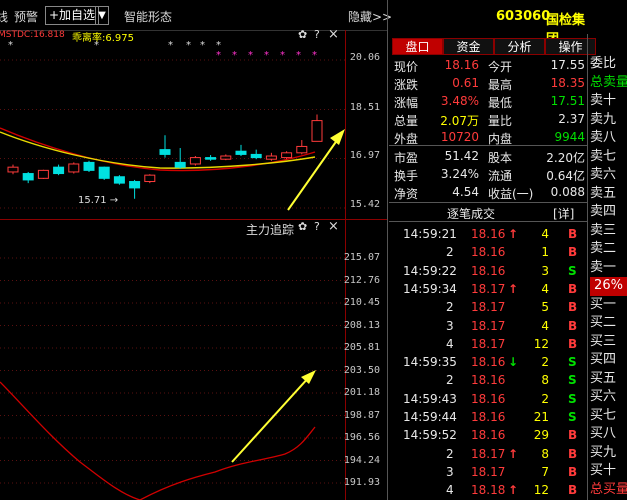  Describe the element at coordinates (500, 67) in the screenshot. I see `quote-label: 今开` at that location.